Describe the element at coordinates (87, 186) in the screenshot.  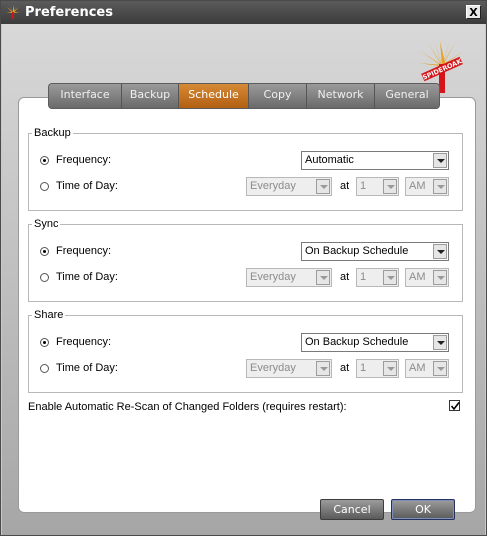
I see `backup-time-label: Time of Day:` at that location.